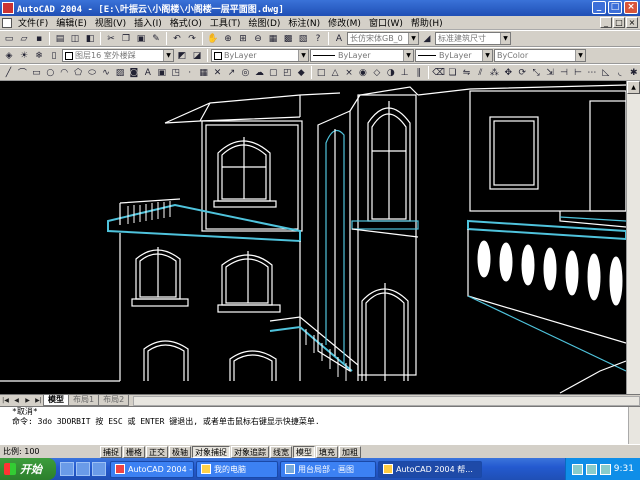 This screenshot has width=640, height=480. Describe the element at coordinates (390, 72) in the screenshot. I see `snap-tangent-icon: ◑` at that location.